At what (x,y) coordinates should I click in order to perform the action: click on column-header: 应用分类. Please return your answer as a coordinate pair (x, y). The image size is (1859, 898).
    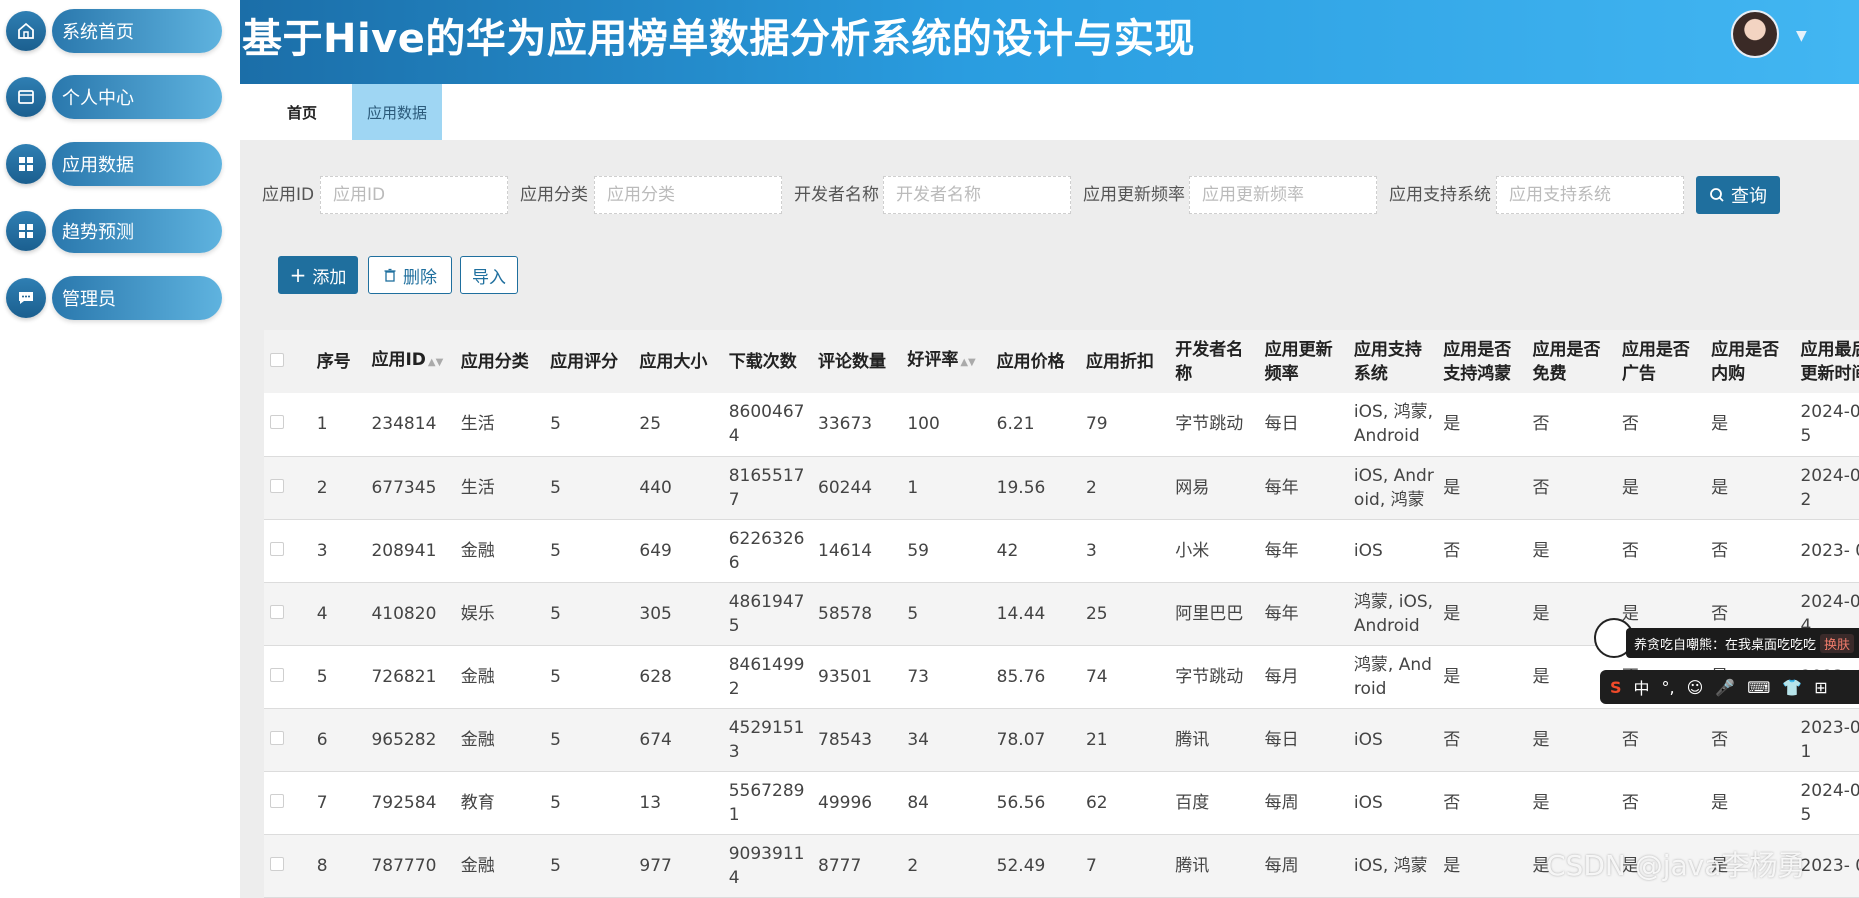
    Looking at the image, I should click on (499, 361).